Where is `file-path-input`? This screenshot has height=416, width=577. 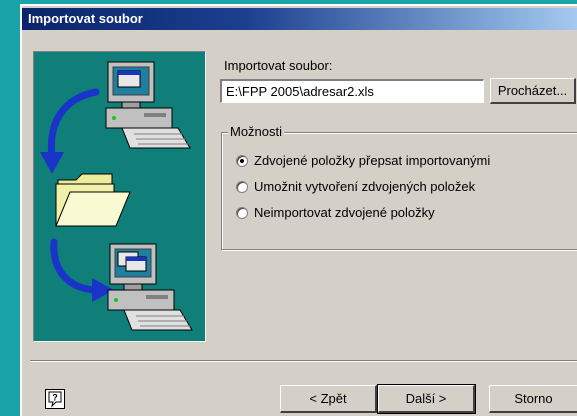 file-path-input is located at coordinates (352, 91).